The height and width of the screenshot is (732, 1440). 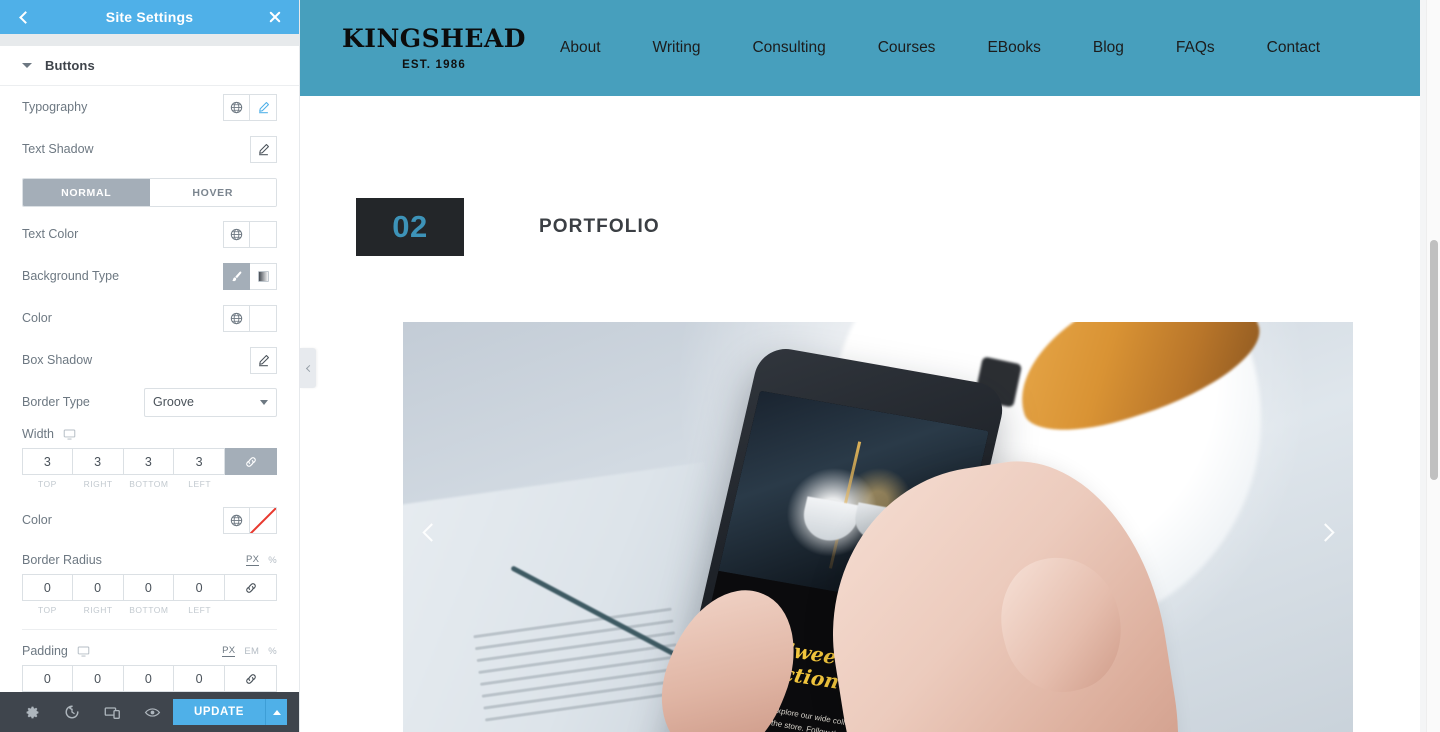 What do you see at coordinates (263, 276) in the screenshot?
I see `background-gradient-button` at bounding box center [263, 276].